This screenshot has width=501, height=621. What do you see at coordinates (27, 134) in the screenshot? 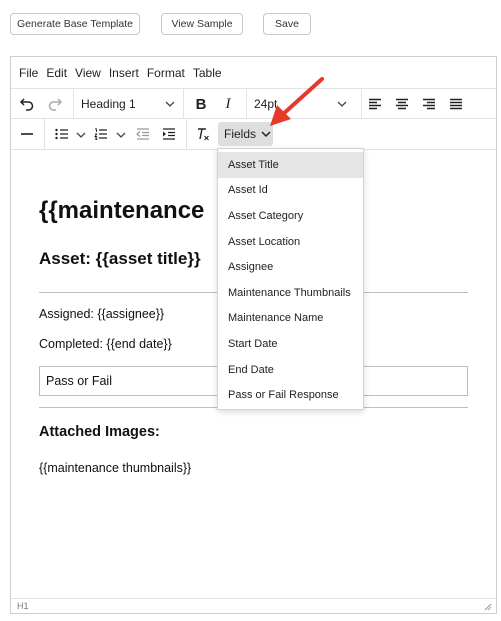
I see `horizontal-line-icon` at bounding box center [27, 134].